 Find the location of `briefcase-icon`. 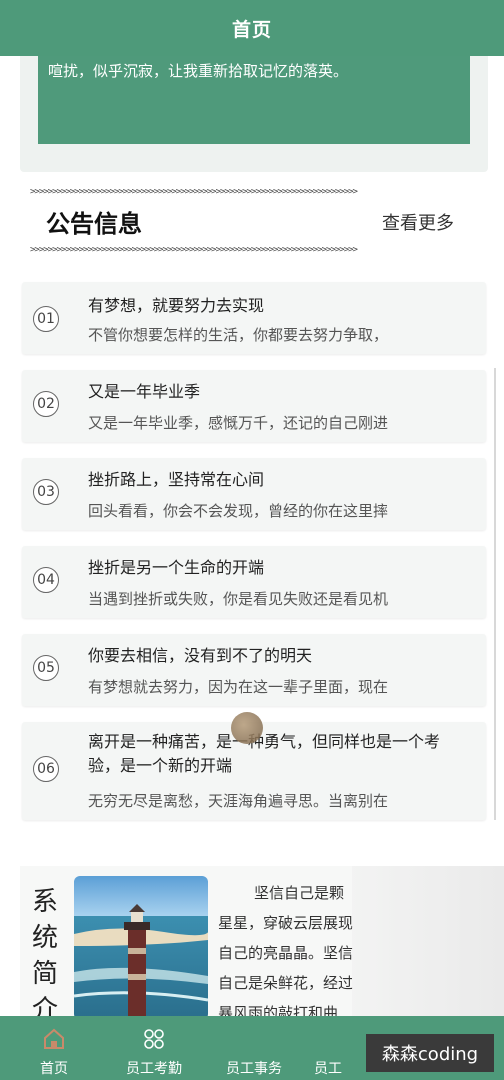

briefcase-icon is located at coordinates (254, 1039).